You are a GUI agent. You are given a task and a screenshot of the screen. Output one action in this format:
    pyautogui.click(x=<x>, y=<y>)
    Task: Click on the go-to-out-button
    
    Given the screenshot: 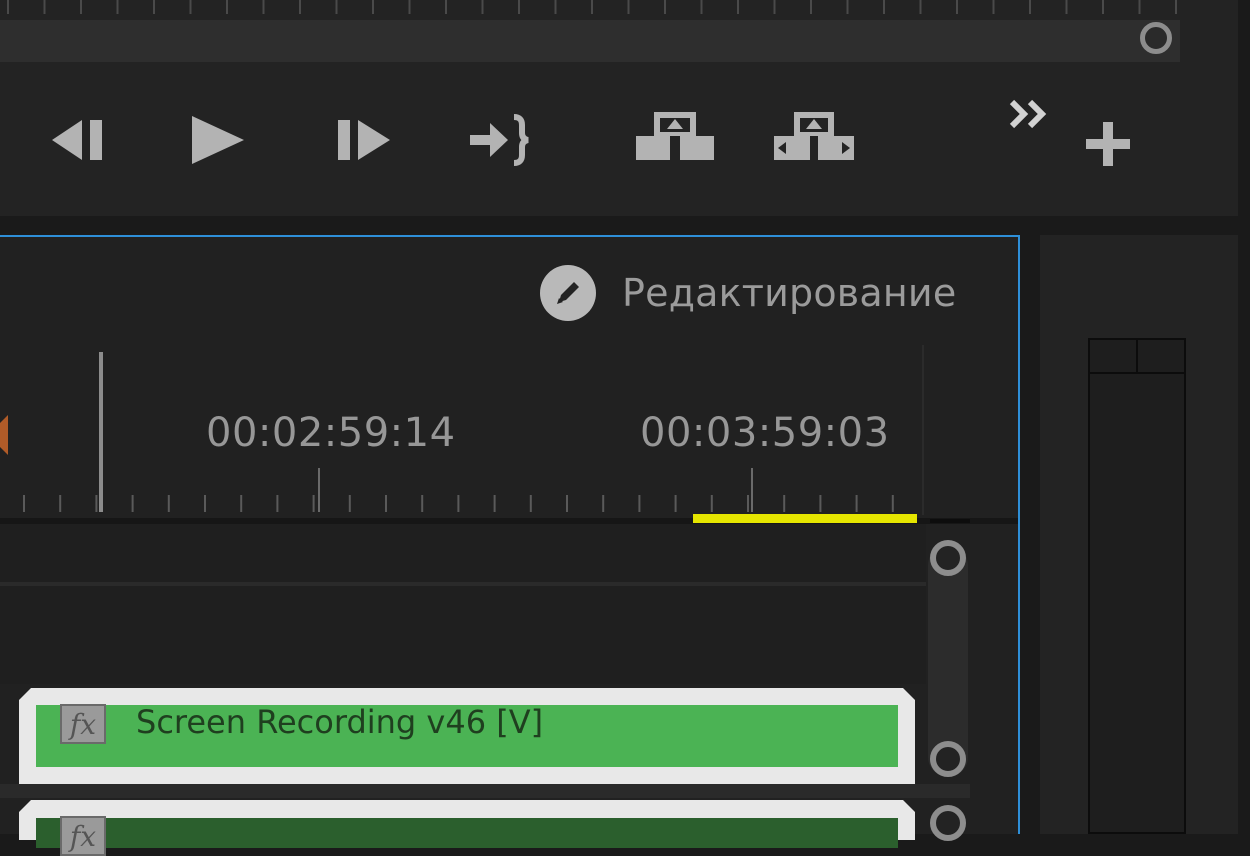 What is the action you would take?
    pyautogui.click(x=501, y=140)
    